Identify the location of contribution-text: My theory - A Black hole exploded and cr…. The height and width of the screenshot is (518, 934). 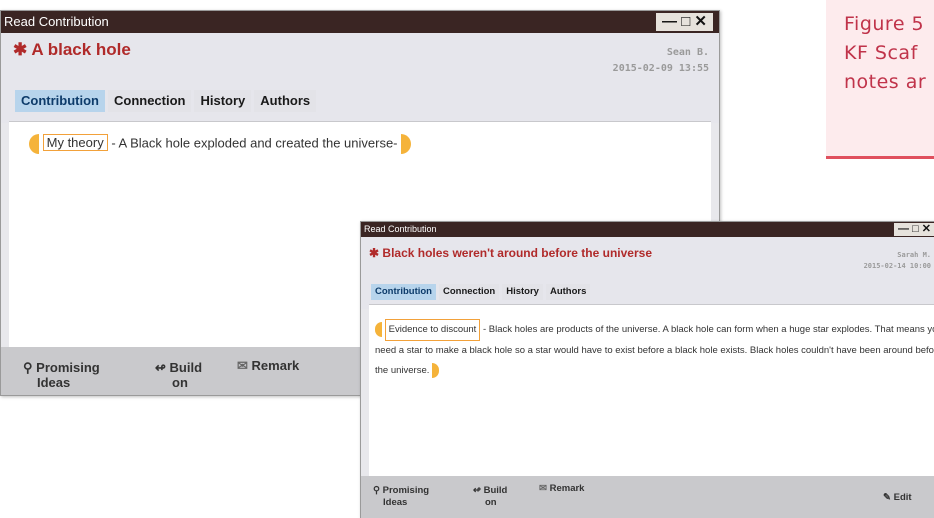
(220, 144).